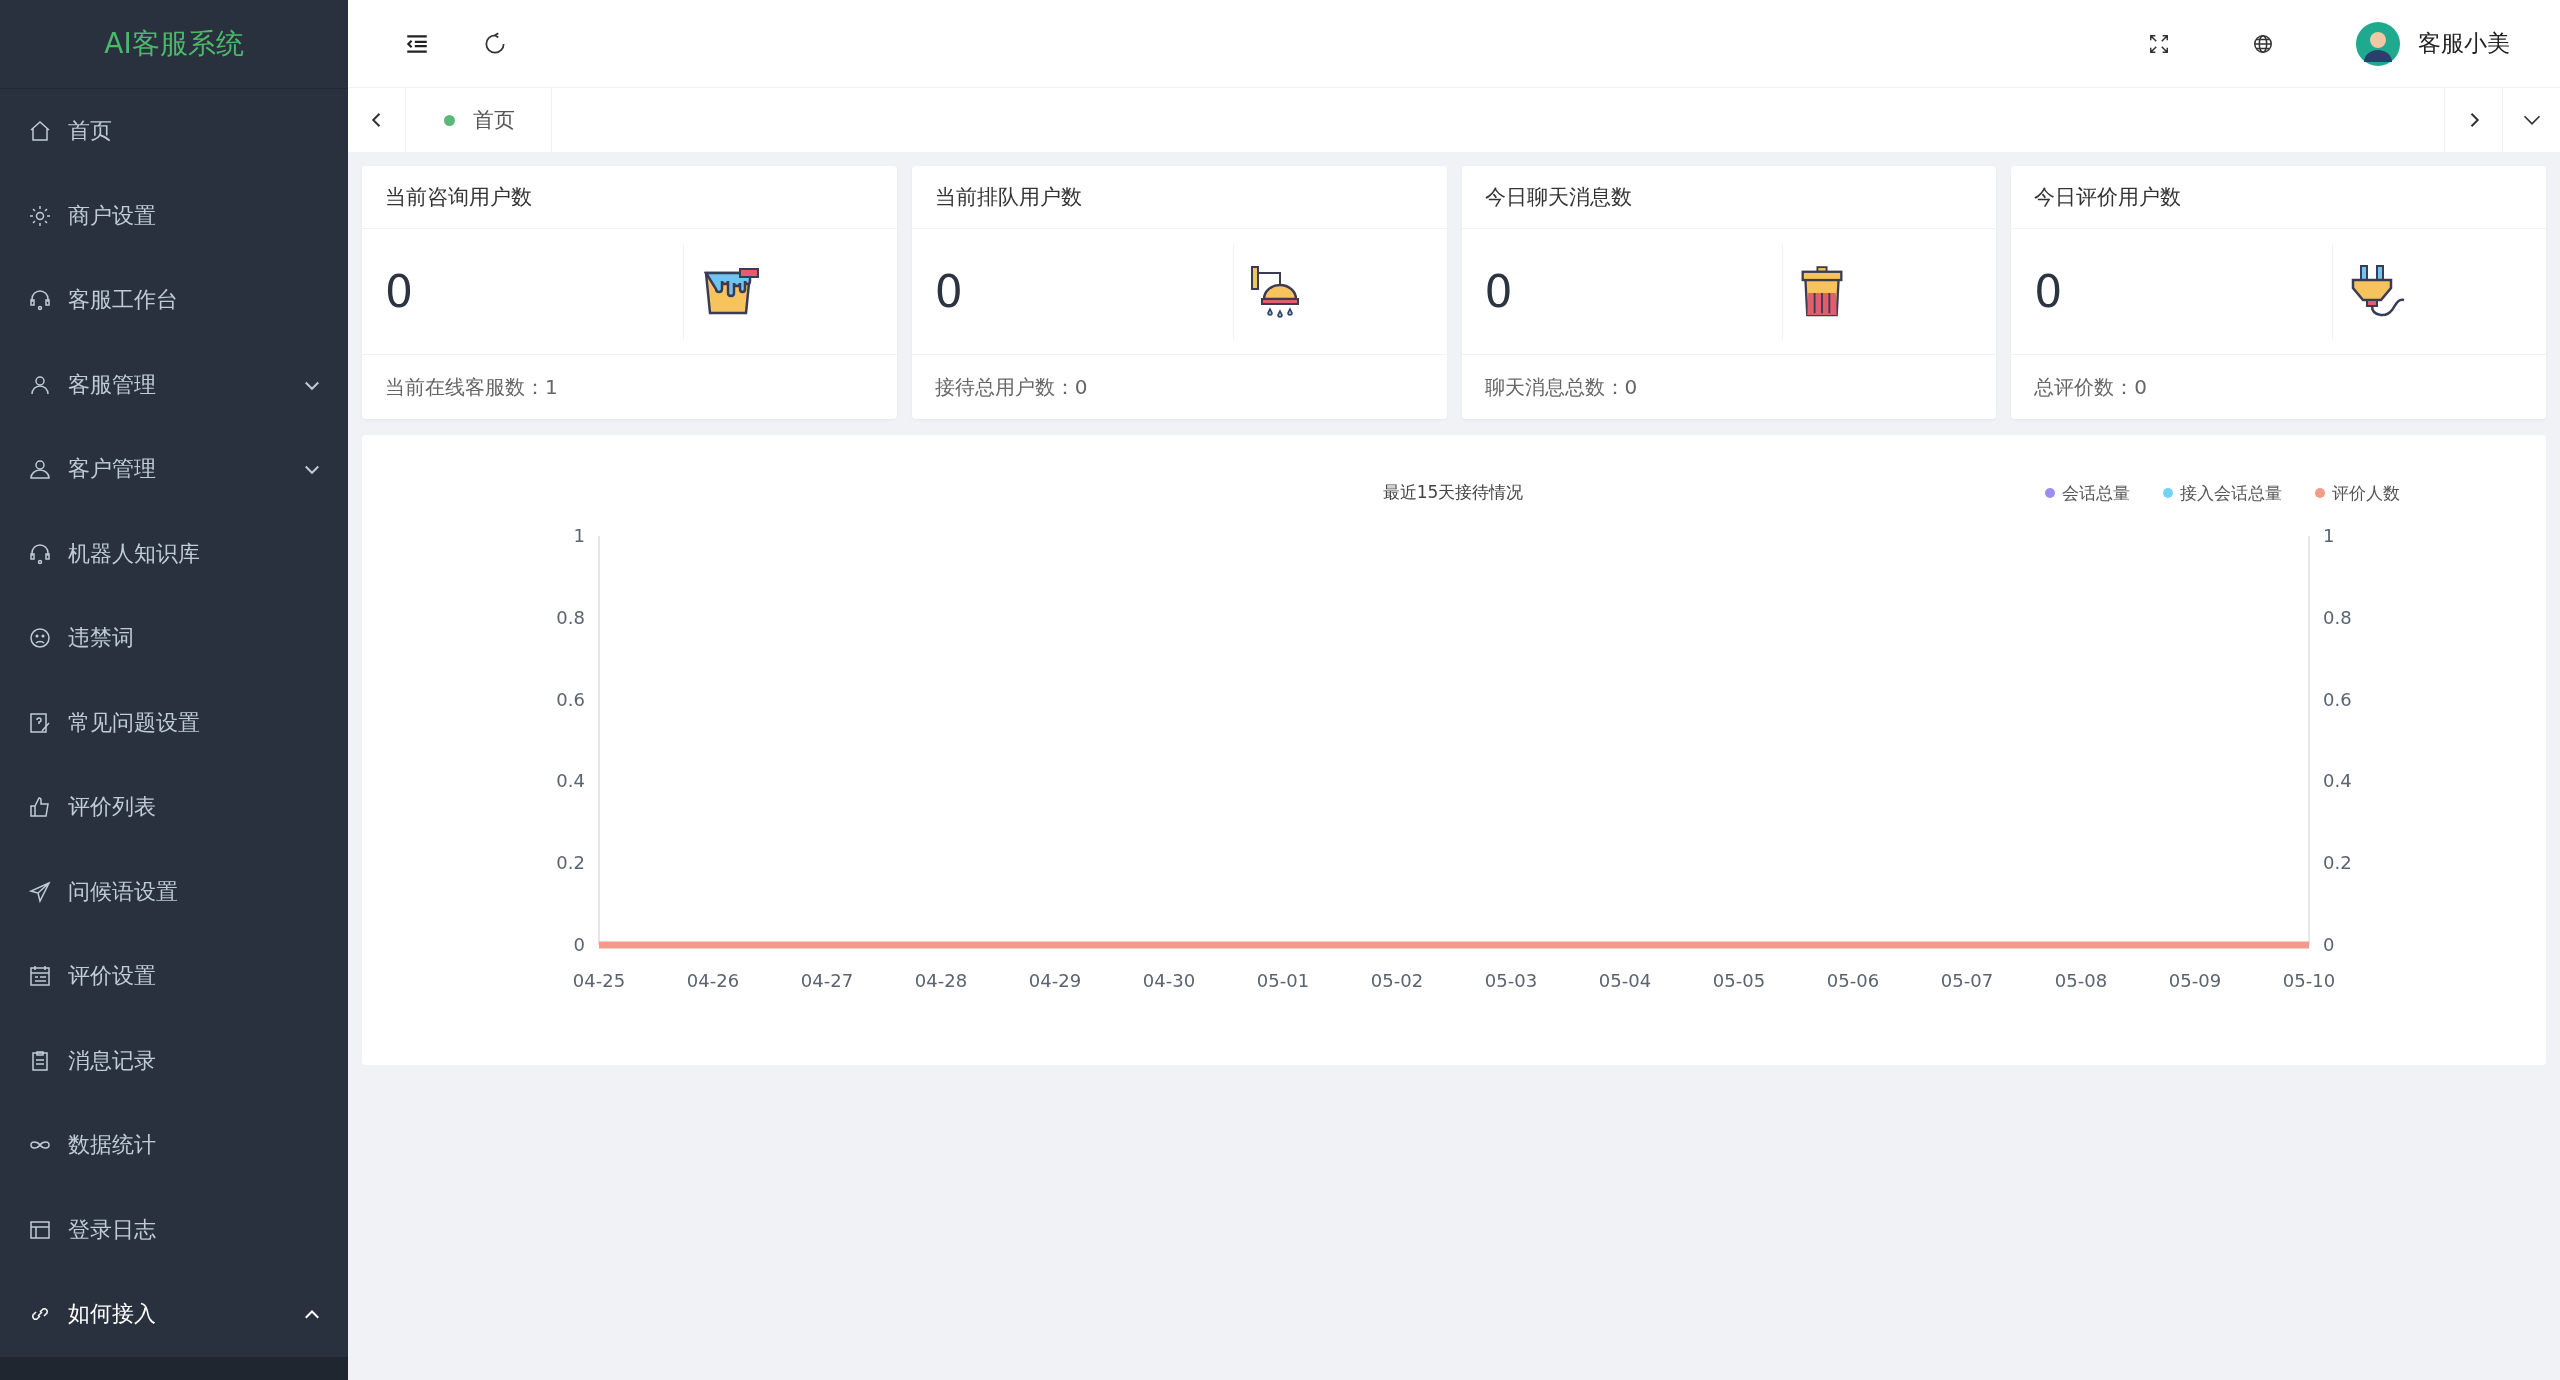  What do you see at coordinates (2464, 43) in the screenshot?
I see `user-name: 客服小美` at bounding box center [2464, 43].